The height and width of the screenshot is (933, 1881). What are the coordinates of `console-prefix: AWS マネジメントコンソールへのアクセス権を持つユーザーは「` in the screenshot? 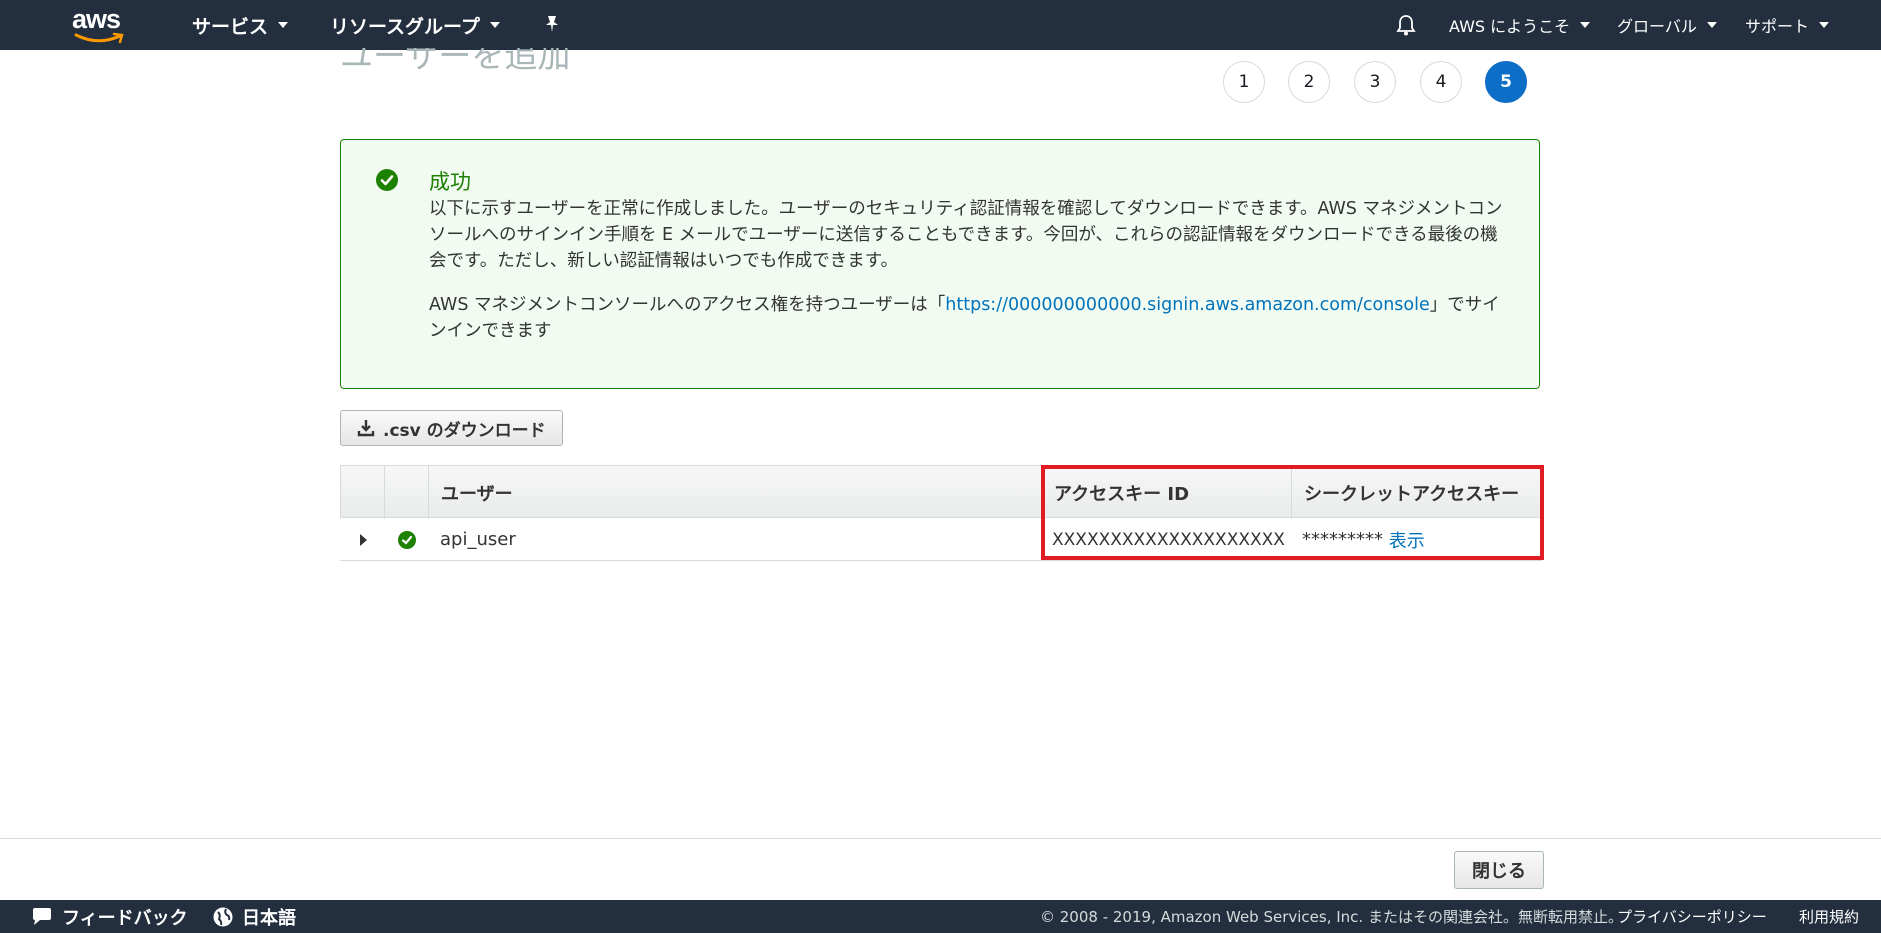 It's located at (687, 305).